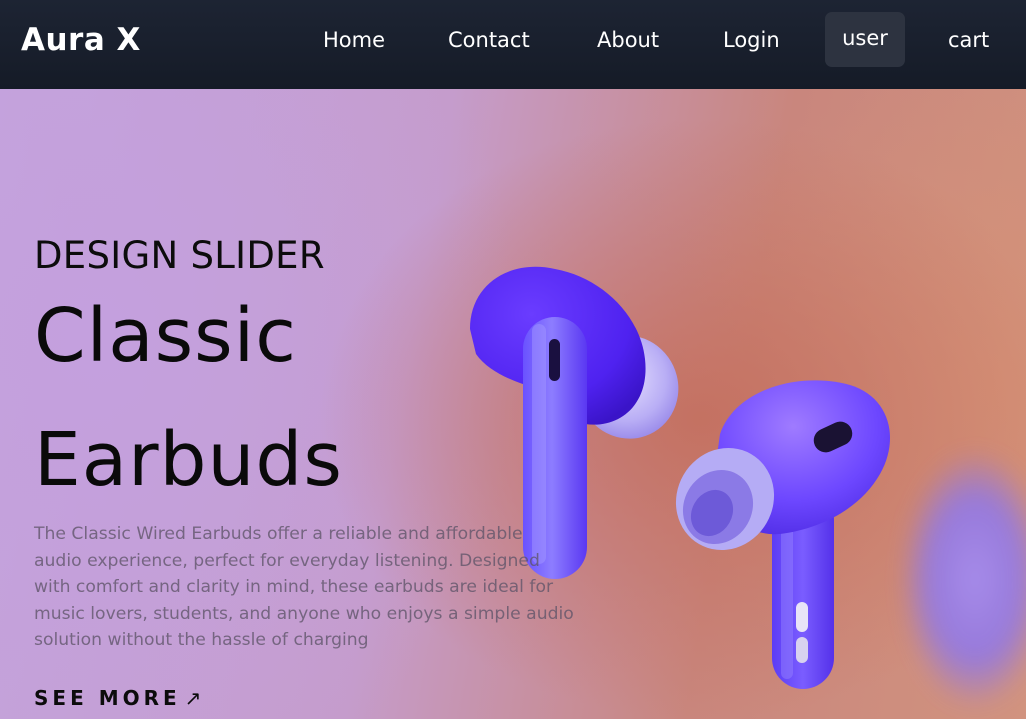 Image resolution: width=1026 pixels, height=719 pixels. I want to click on hero-eyebrow: DESIGN SLIDER, so click(179, 255).